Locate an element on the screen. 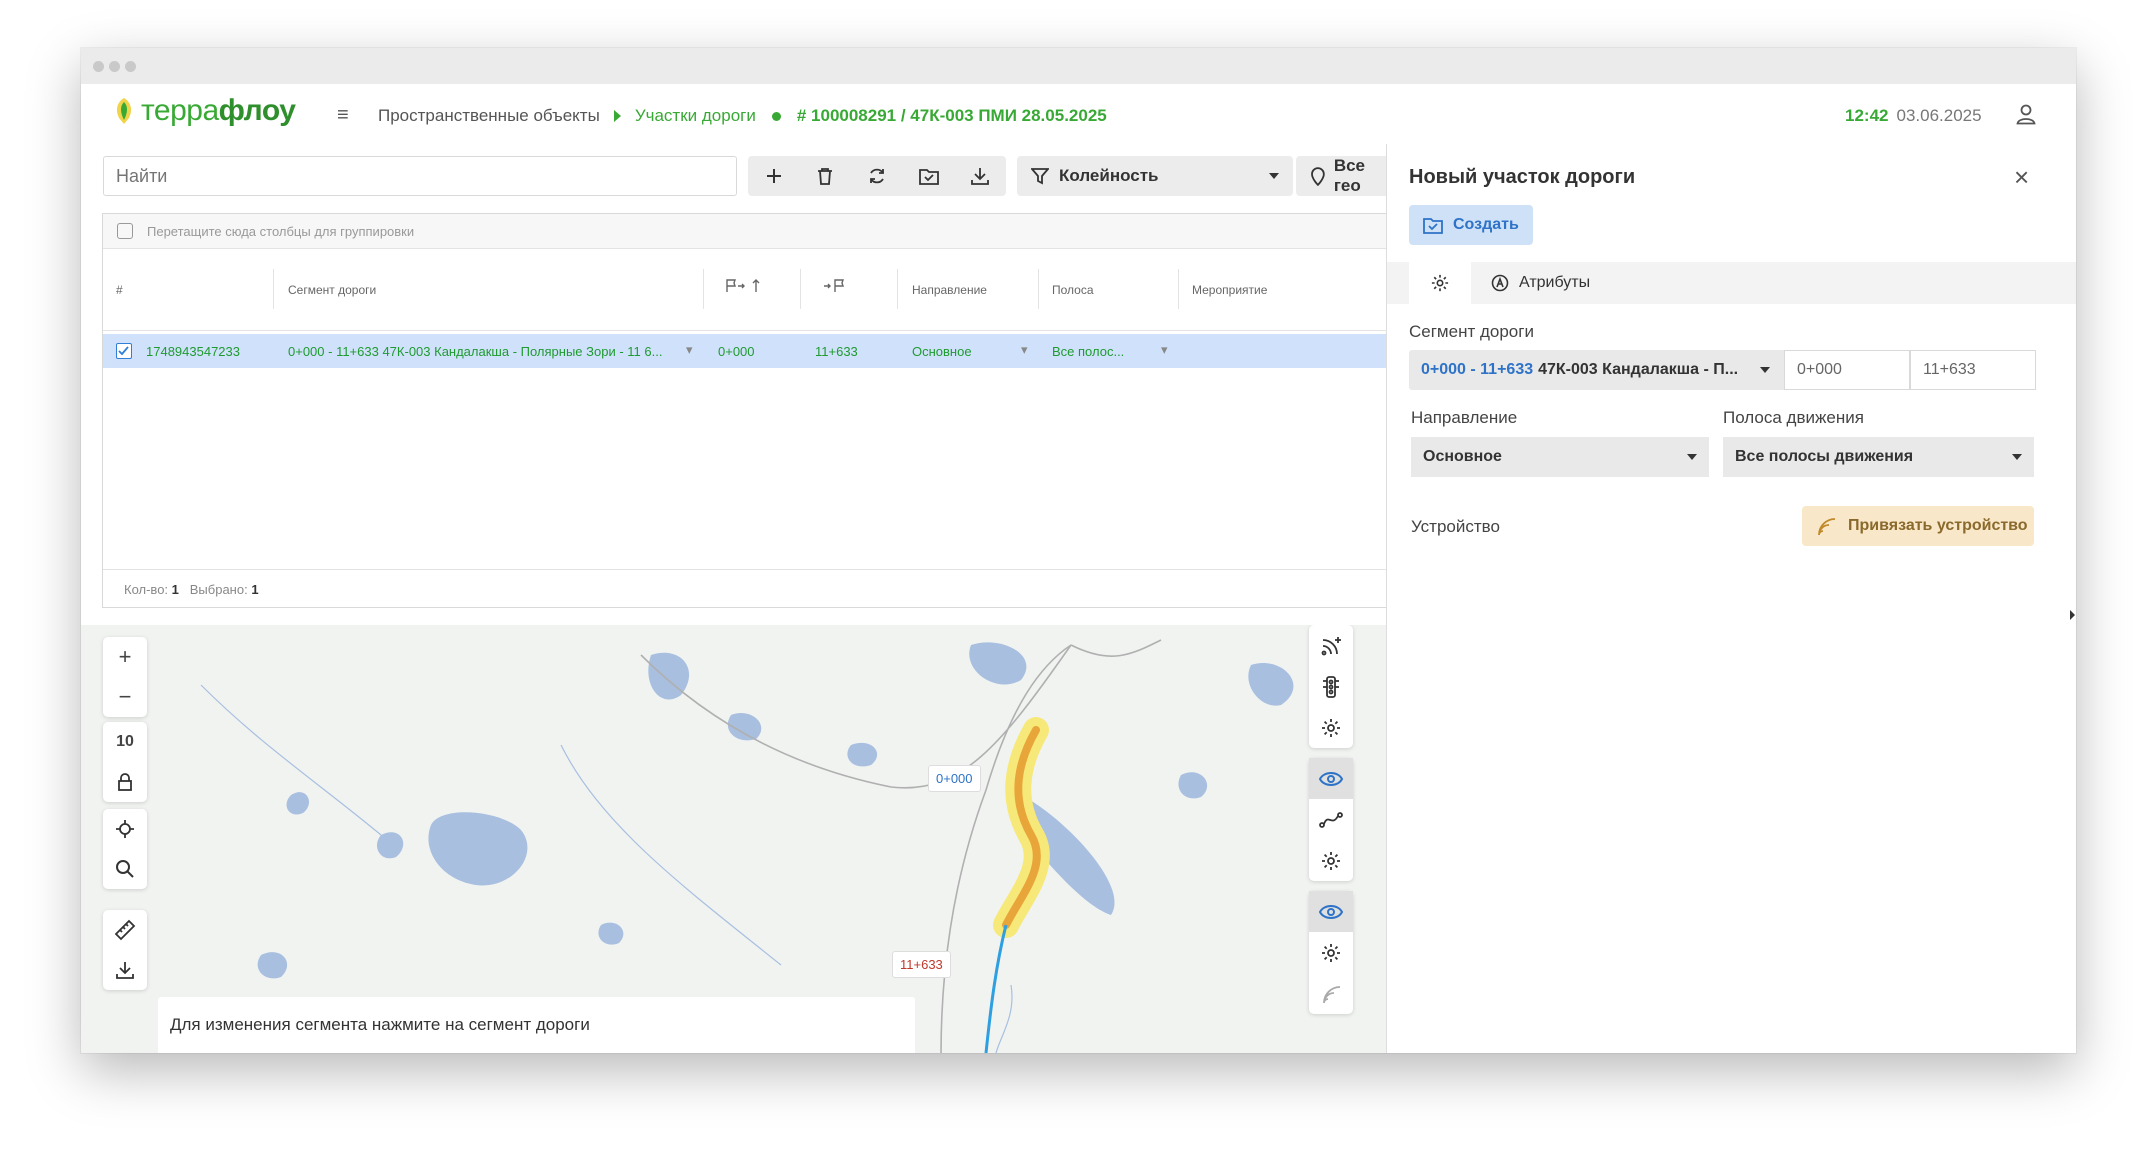  add-button is located at coordinates (774, 176).